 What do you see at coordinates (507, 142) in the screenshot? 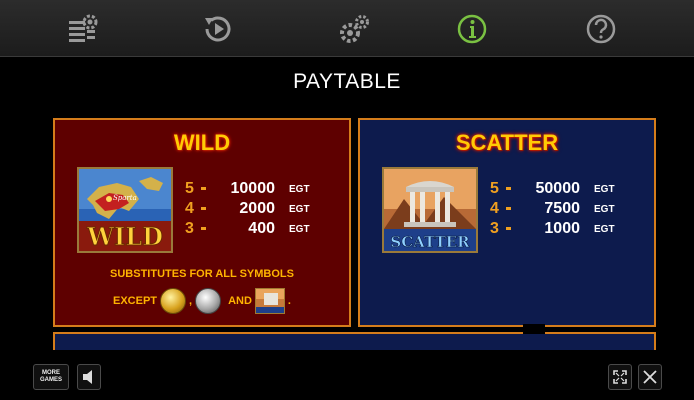
I see `scatter-title: SCATTER` at bounding box center [507, 142].